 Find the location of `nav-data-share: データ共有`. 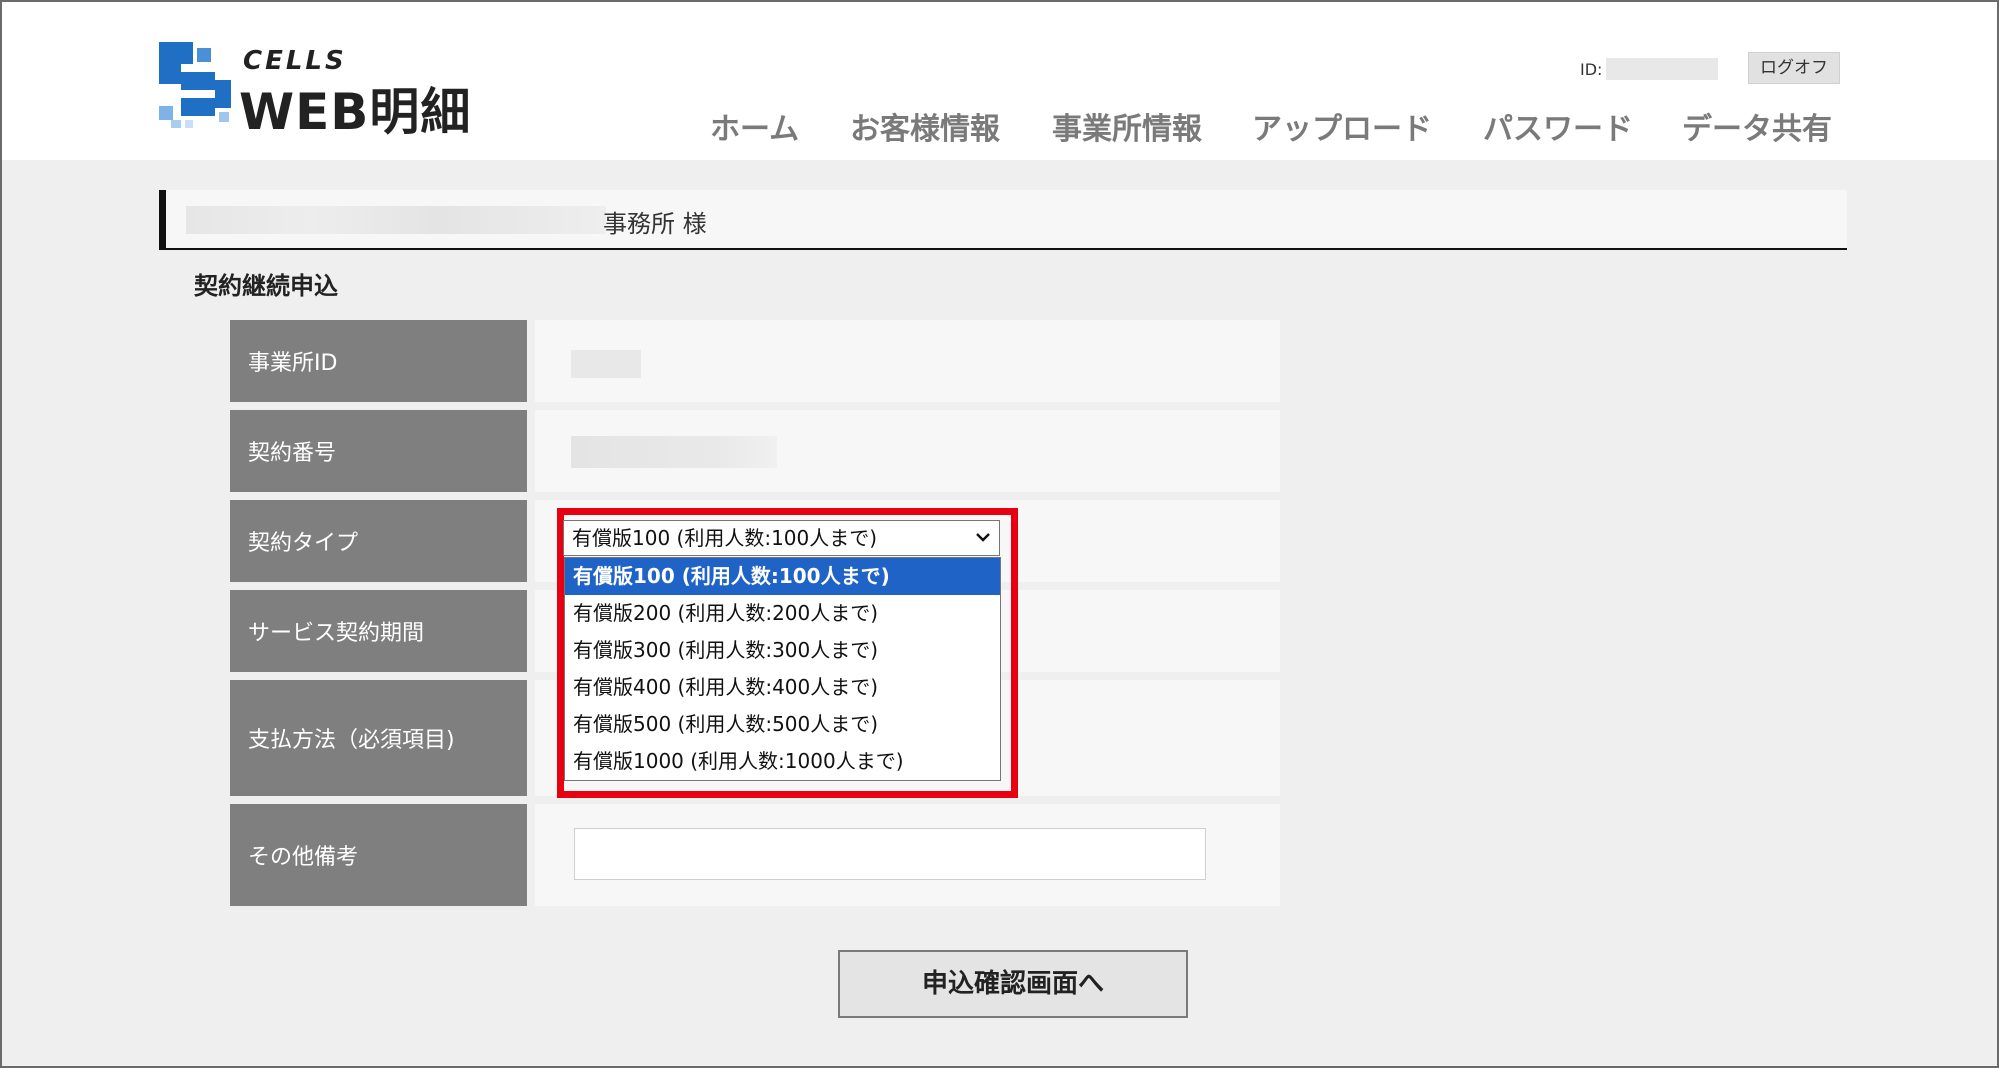

nav-data-share: データ共有 is located at coordinates (1757, 126).